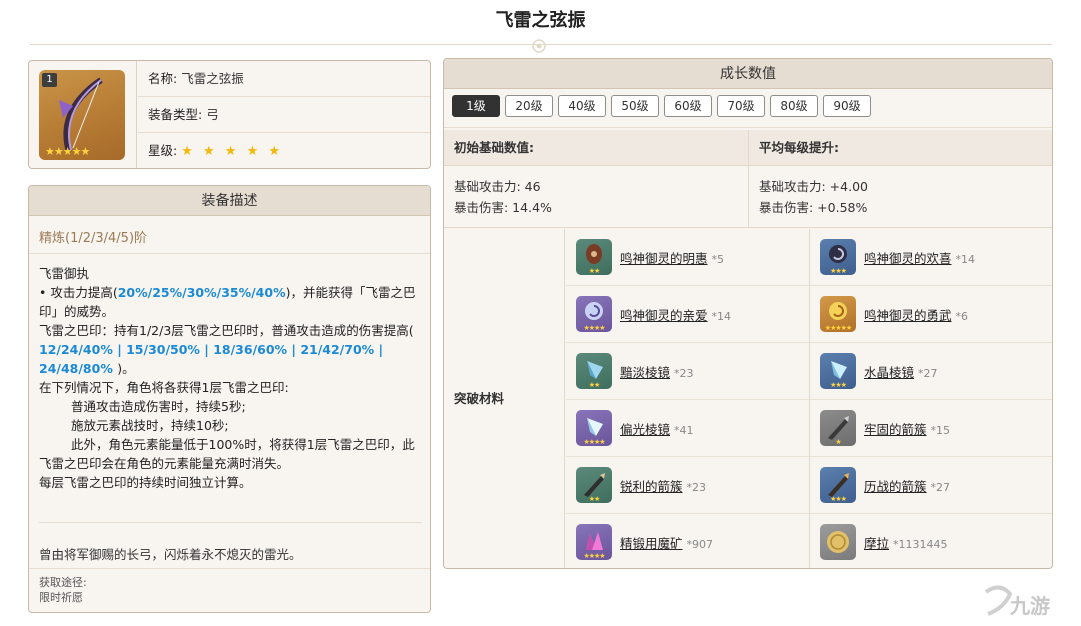 The height and width of the screenshot is (626, 1081). I want to click on material-item: ★★ 锐利的箭簇 *23, so click(687, 485).